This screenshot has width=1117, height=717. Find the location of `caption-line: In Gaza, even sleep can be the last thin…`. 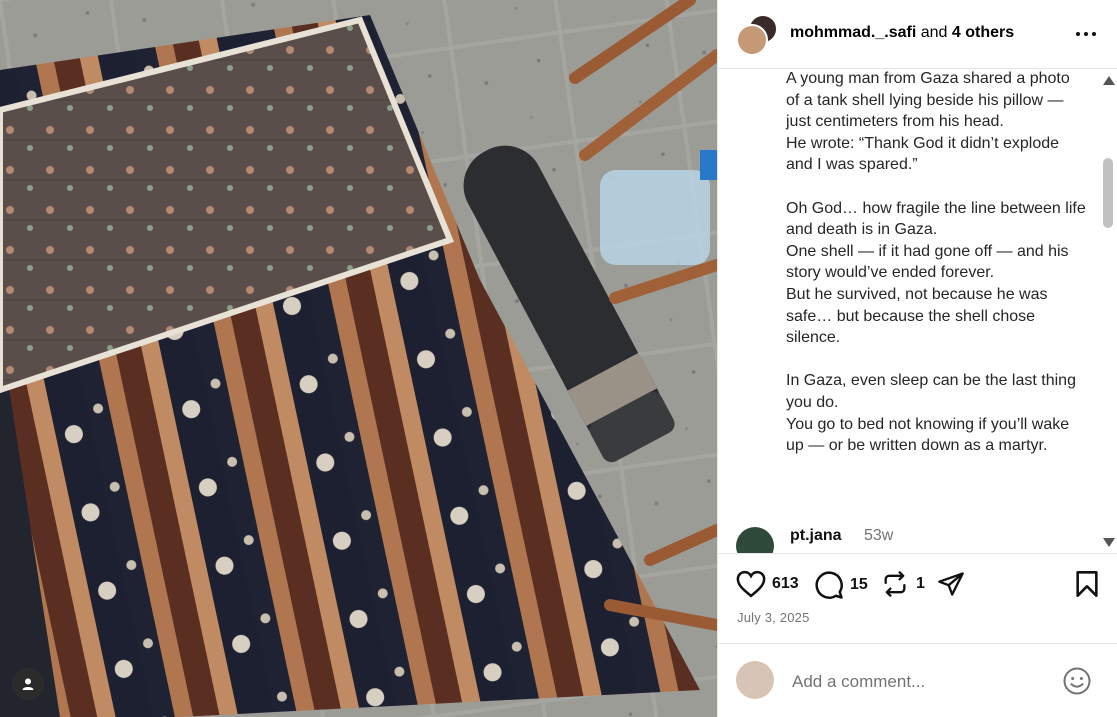

caption-line: In Gaza, even sleep can be the last thin… is located at coordinates (931, 391).